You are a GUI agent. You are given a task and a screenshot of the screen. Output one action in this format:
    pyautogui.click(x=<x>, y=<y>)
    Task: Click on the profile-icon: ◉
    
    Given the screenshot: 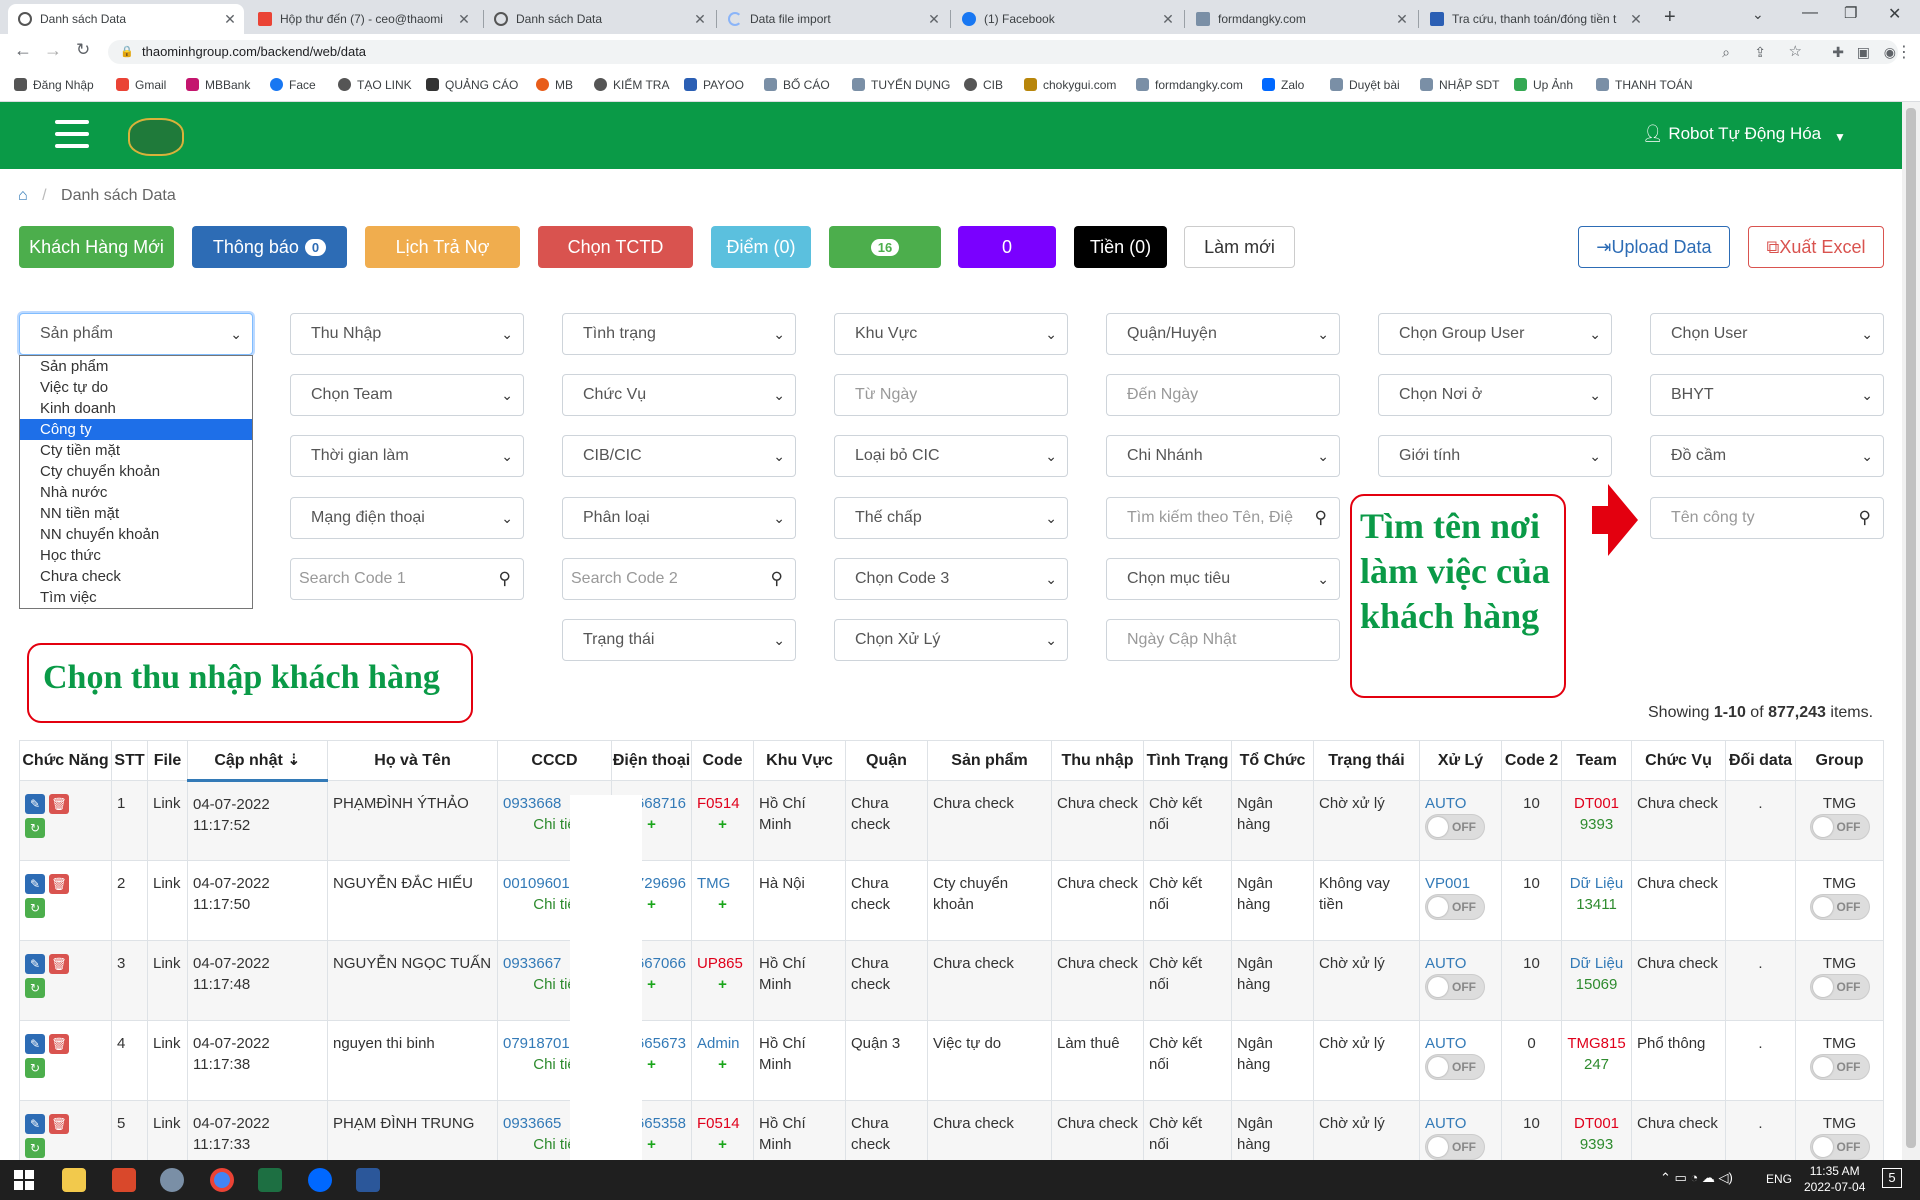 What is the action you would take?
    pyautogui.click(x=1890, y=52)
    